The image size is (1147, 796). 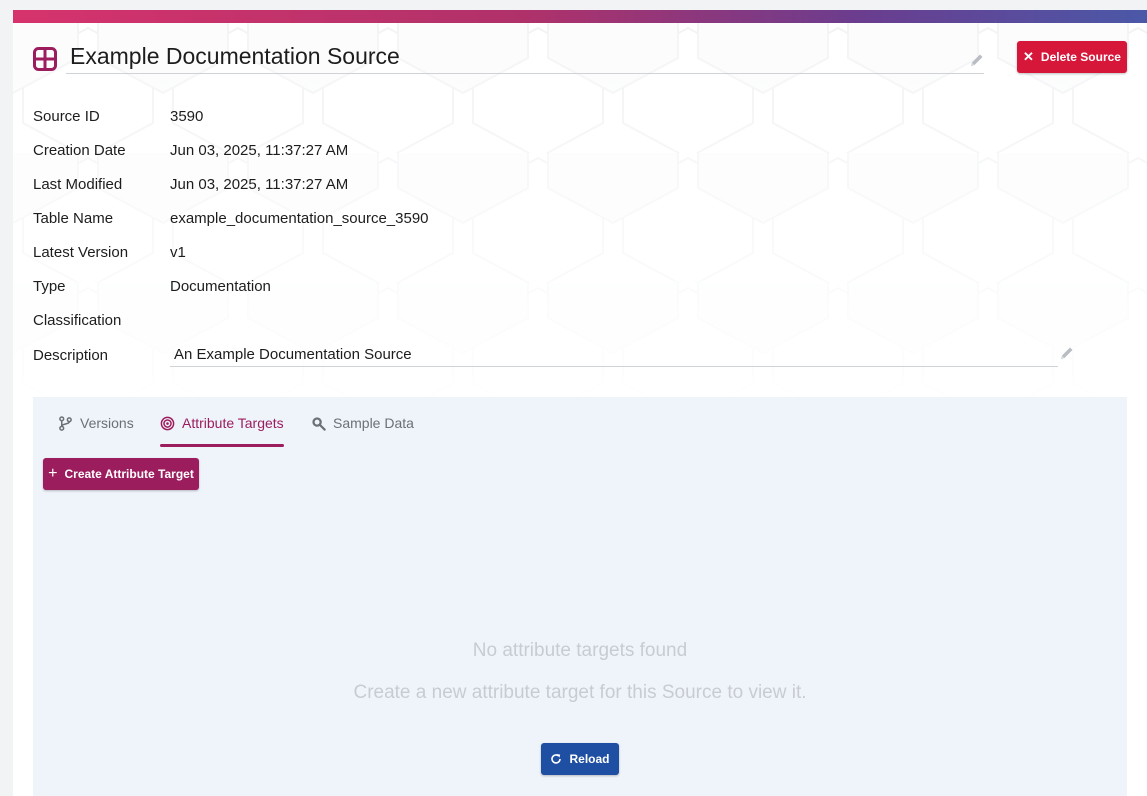 I want to click on meta-label-latest-version: Latest Version, so click(x=81, y=252).